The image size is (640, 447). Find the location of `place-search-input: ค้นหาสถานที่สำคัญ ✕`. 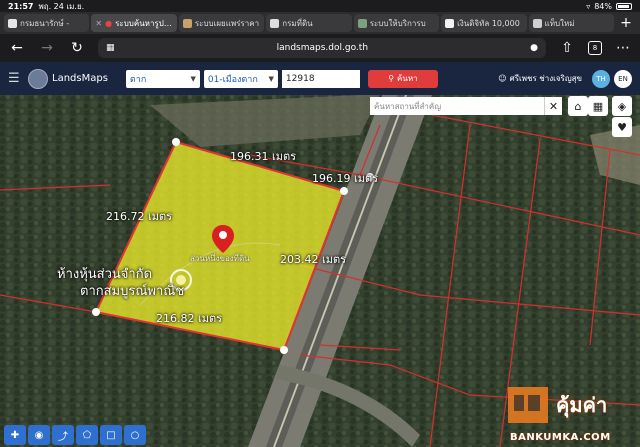

place-search-input: ค้นหาสถานที่สำคัญ ✕ is located at coordinates (466, 106).